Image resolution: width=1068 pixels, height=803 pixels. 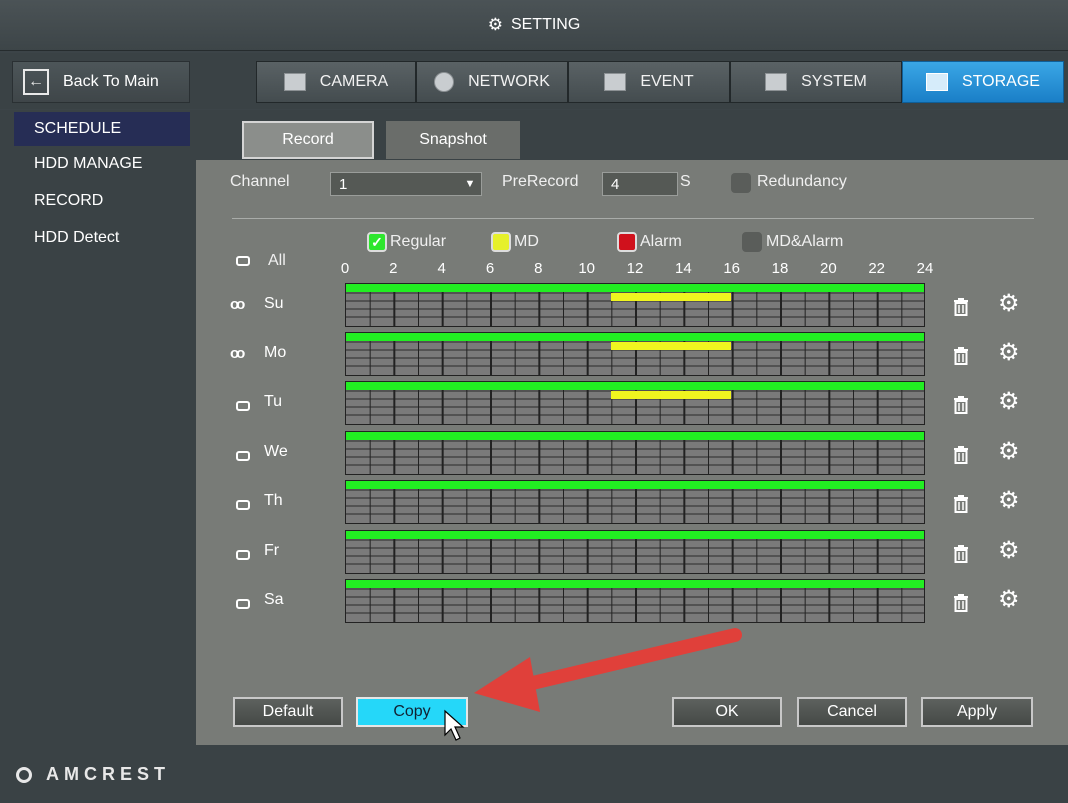 I want to click on mouse-cursor-icon, so click(x=454, y=725).